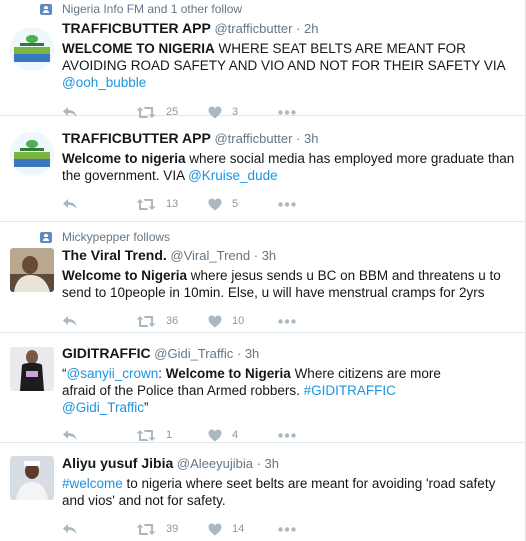 Image resolution: width=526 pixels, height=541 pixels. I want to click on social-context-text: Mickypepper follows, so click(116, 237).